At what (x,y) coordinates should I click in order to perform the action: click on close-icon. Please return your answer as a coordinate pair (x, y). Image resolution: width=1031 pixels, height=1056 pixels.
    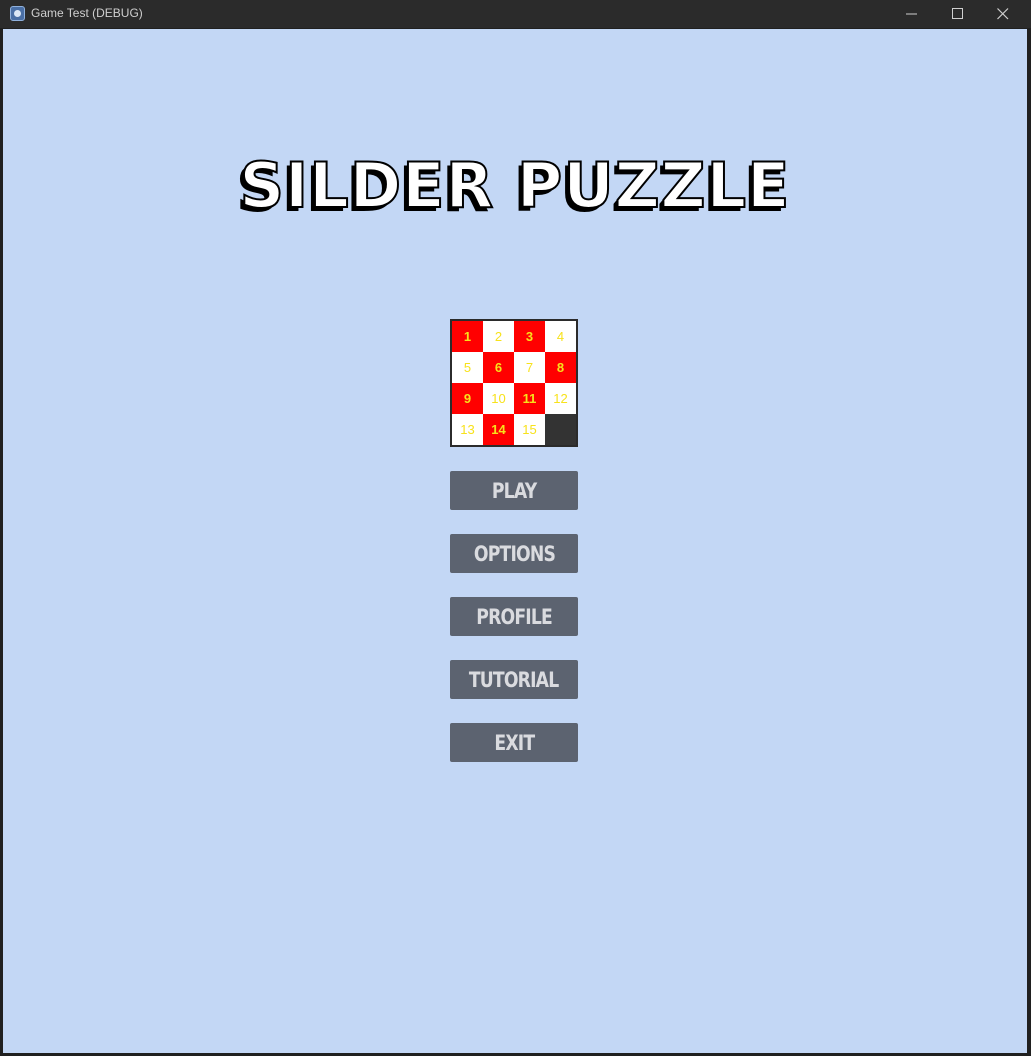
    Looking at the image, I should click on (1003, 14).